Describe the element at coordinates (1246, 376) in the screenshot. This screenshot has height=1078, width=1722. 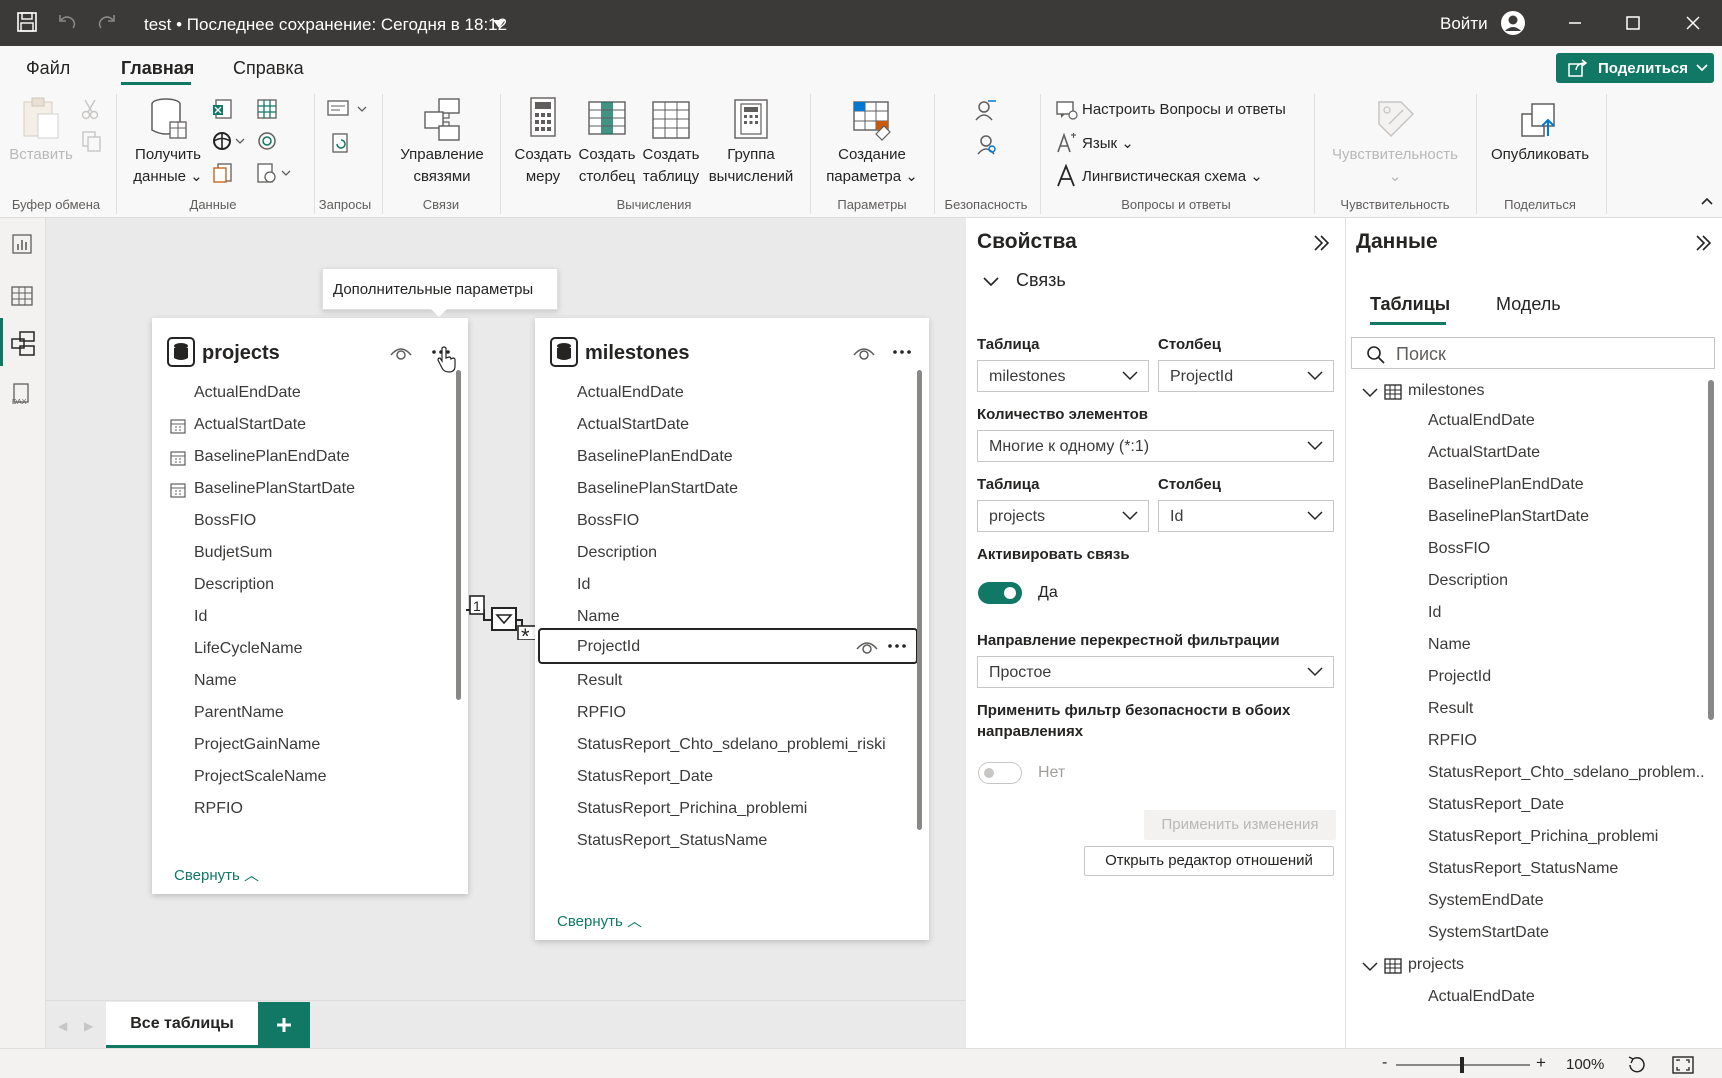
I see `column1-dropdown: ProjectId` at that location.